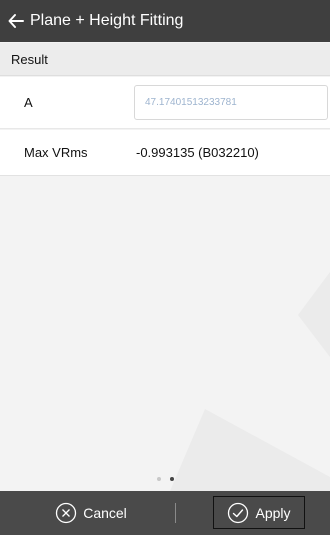 The width and height of the screenshot is (330, 535). What do you see at coordinates (56, 152) in the screenshot?
I see `maxvrms-label: Max VRms` at bounding box center [56, 152].